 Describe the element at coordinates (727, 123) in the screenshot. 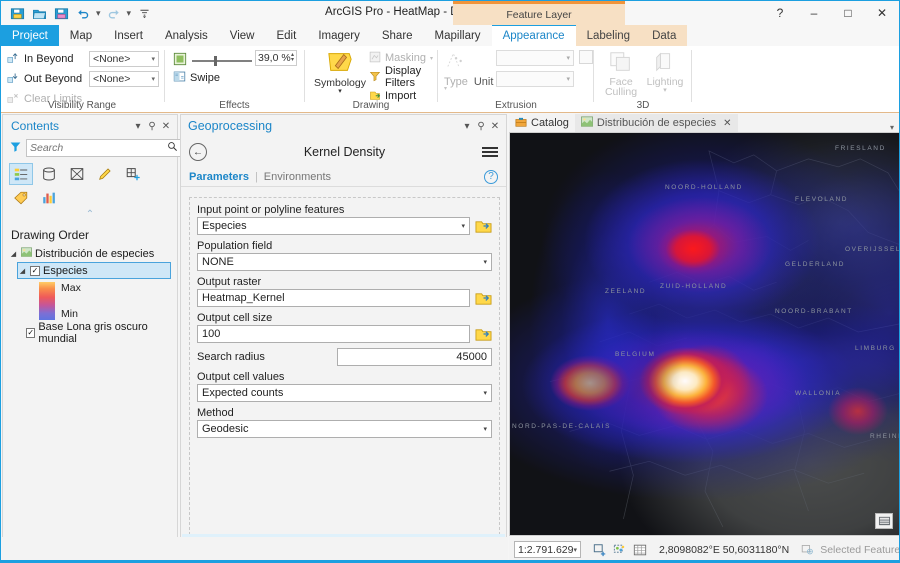

I see `close-icon: ✕` at that location.